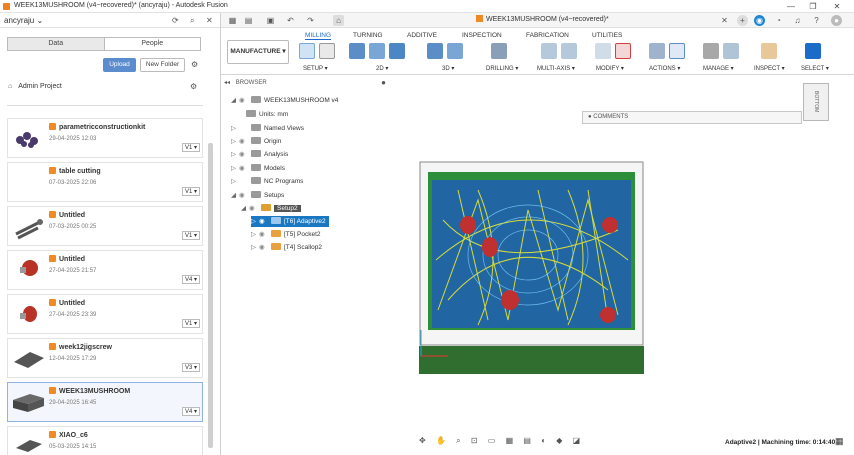  I want to click on zoom-icon: ⌕, so click(458, 440).